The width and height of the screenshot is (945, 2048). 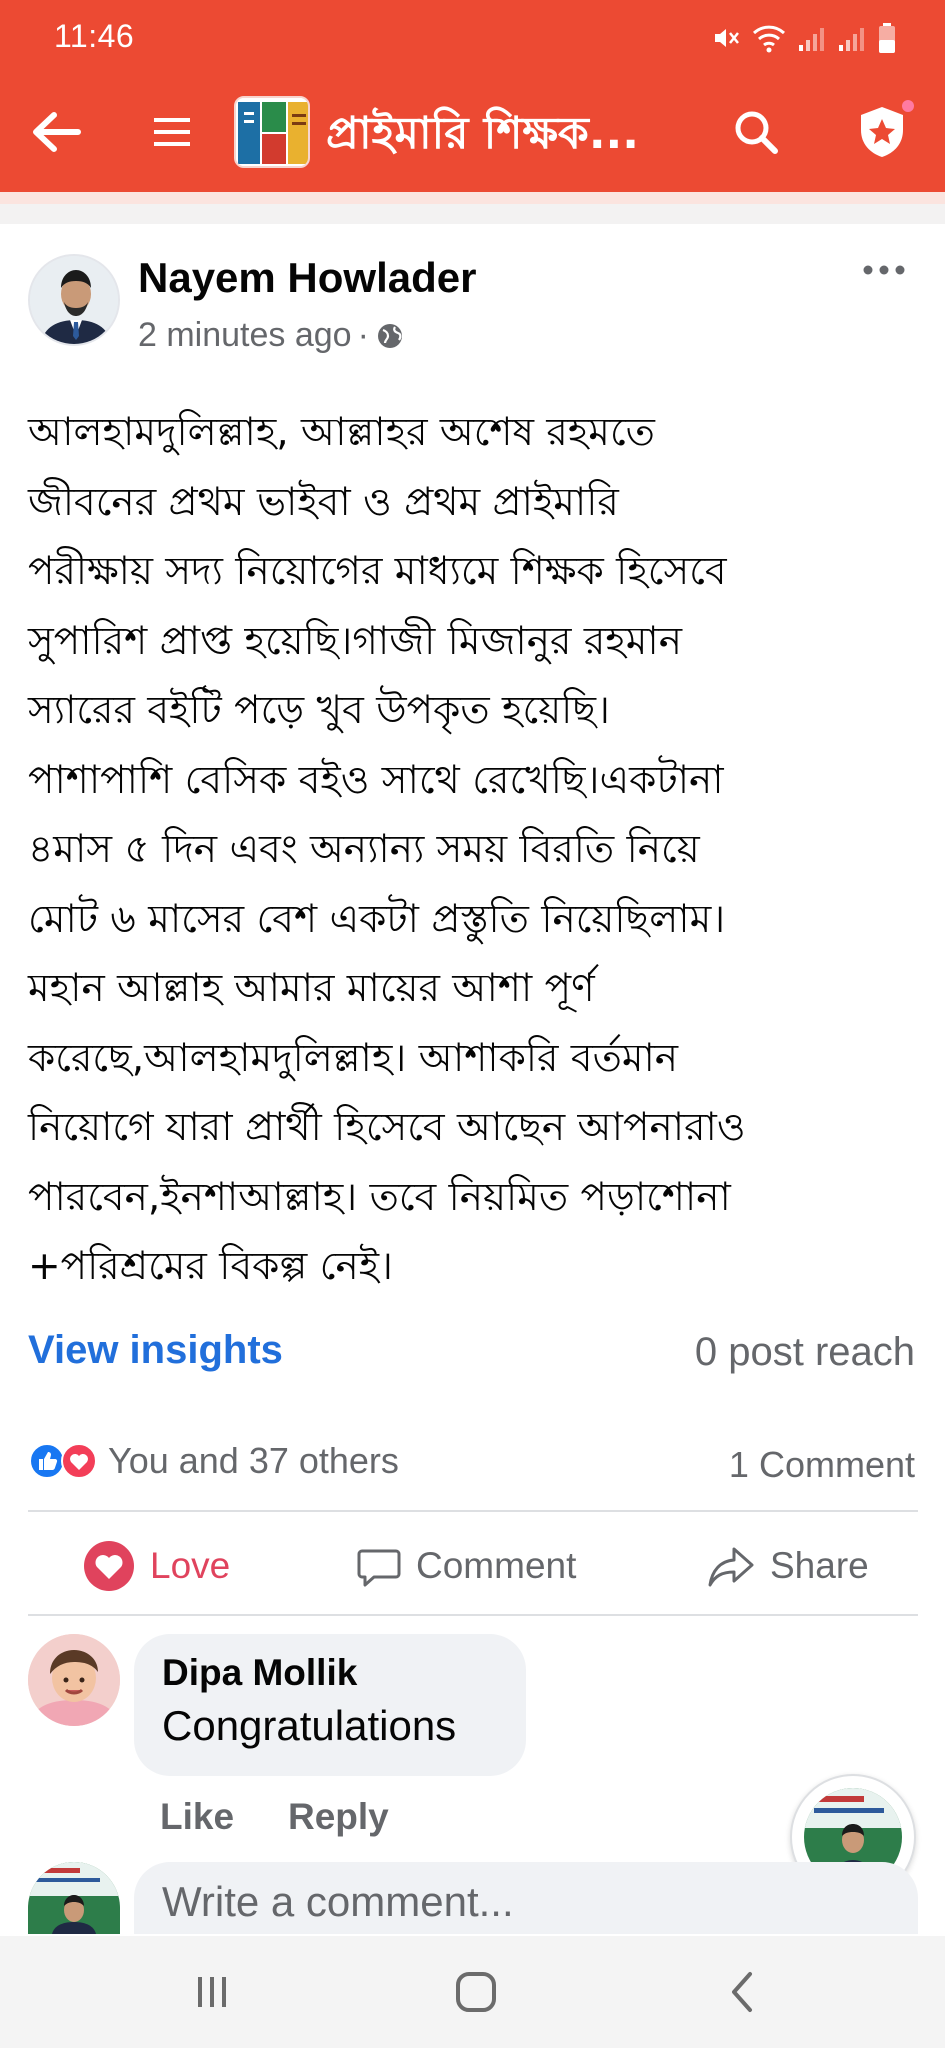 What do you see at coordinates (155, 1350) in the screenshot?
I see `view-insights-link: View insights` at bounding box center [155, 1350].